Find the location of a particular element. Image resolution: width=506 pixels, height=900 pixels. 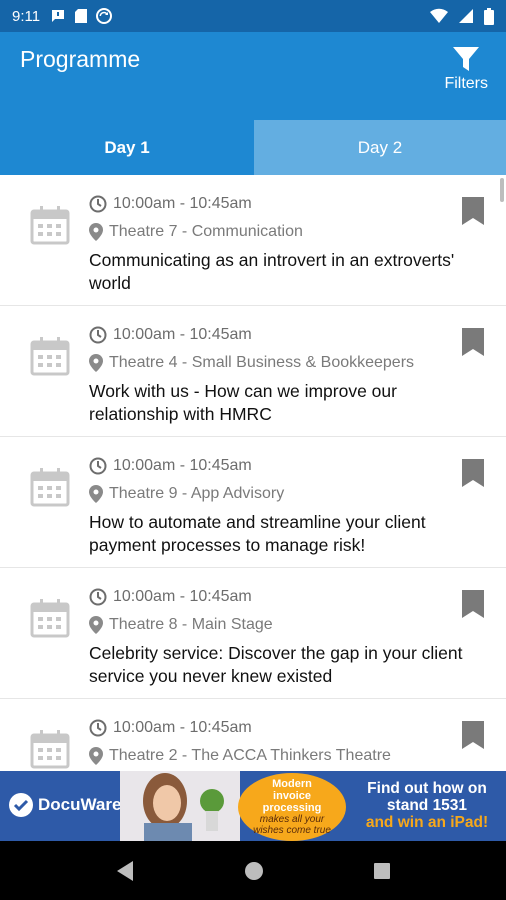

tab-day-2: Day 2 is located at coordinates (380, 147).